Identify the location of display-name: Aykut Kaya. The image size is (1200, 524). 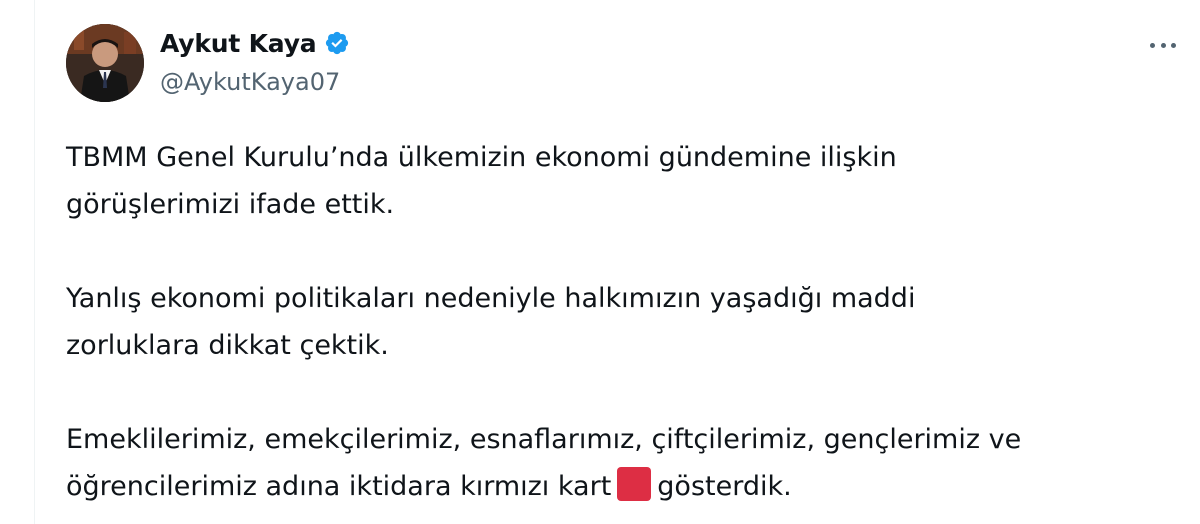
(238, 43).